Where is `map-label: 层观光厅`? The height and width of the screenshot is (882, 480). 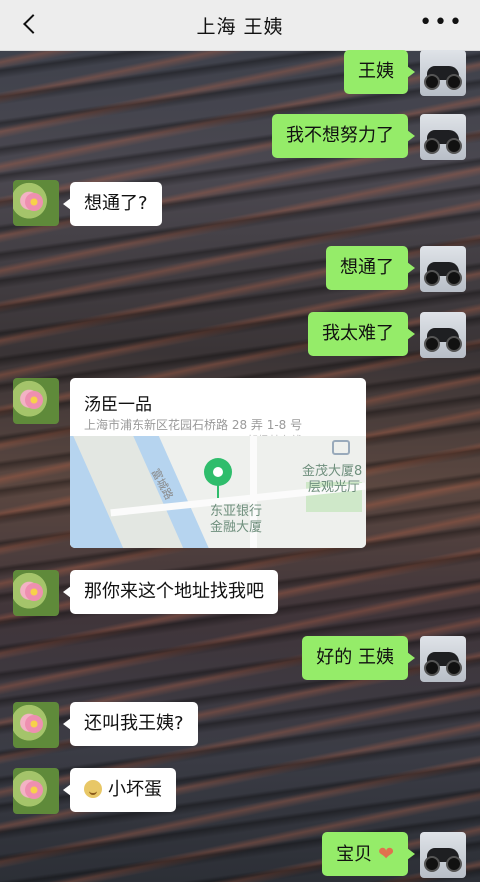
map-label: 层观光厅 is located at coordinates (334, 487).